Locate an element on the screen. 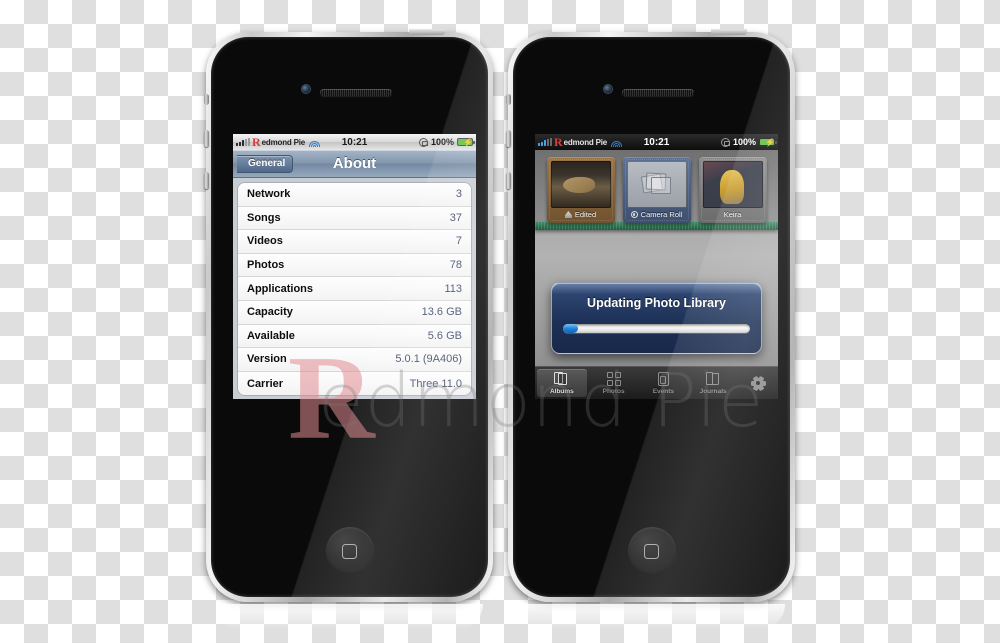 The height and width of the screenshot is (643, 1000). tab-bar: Albums Photos Events Journals is located at coordinates (656, 382).